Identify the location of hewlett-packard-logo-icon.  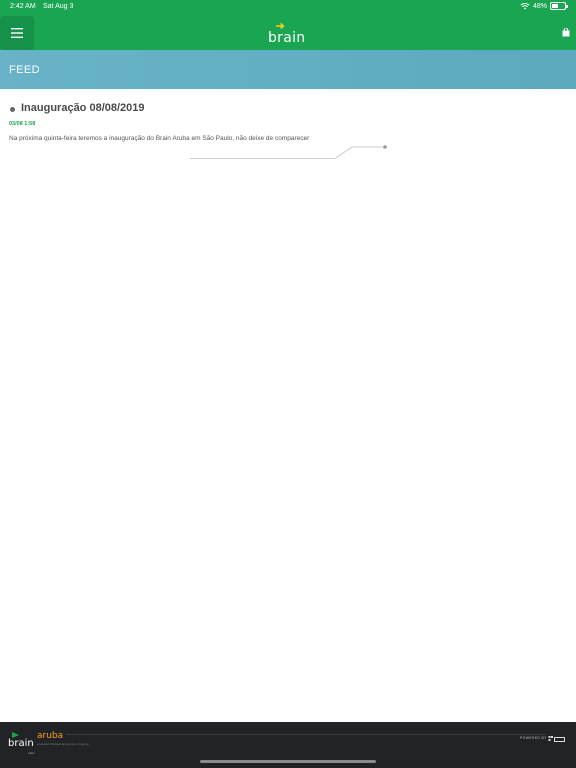
(556, 739).